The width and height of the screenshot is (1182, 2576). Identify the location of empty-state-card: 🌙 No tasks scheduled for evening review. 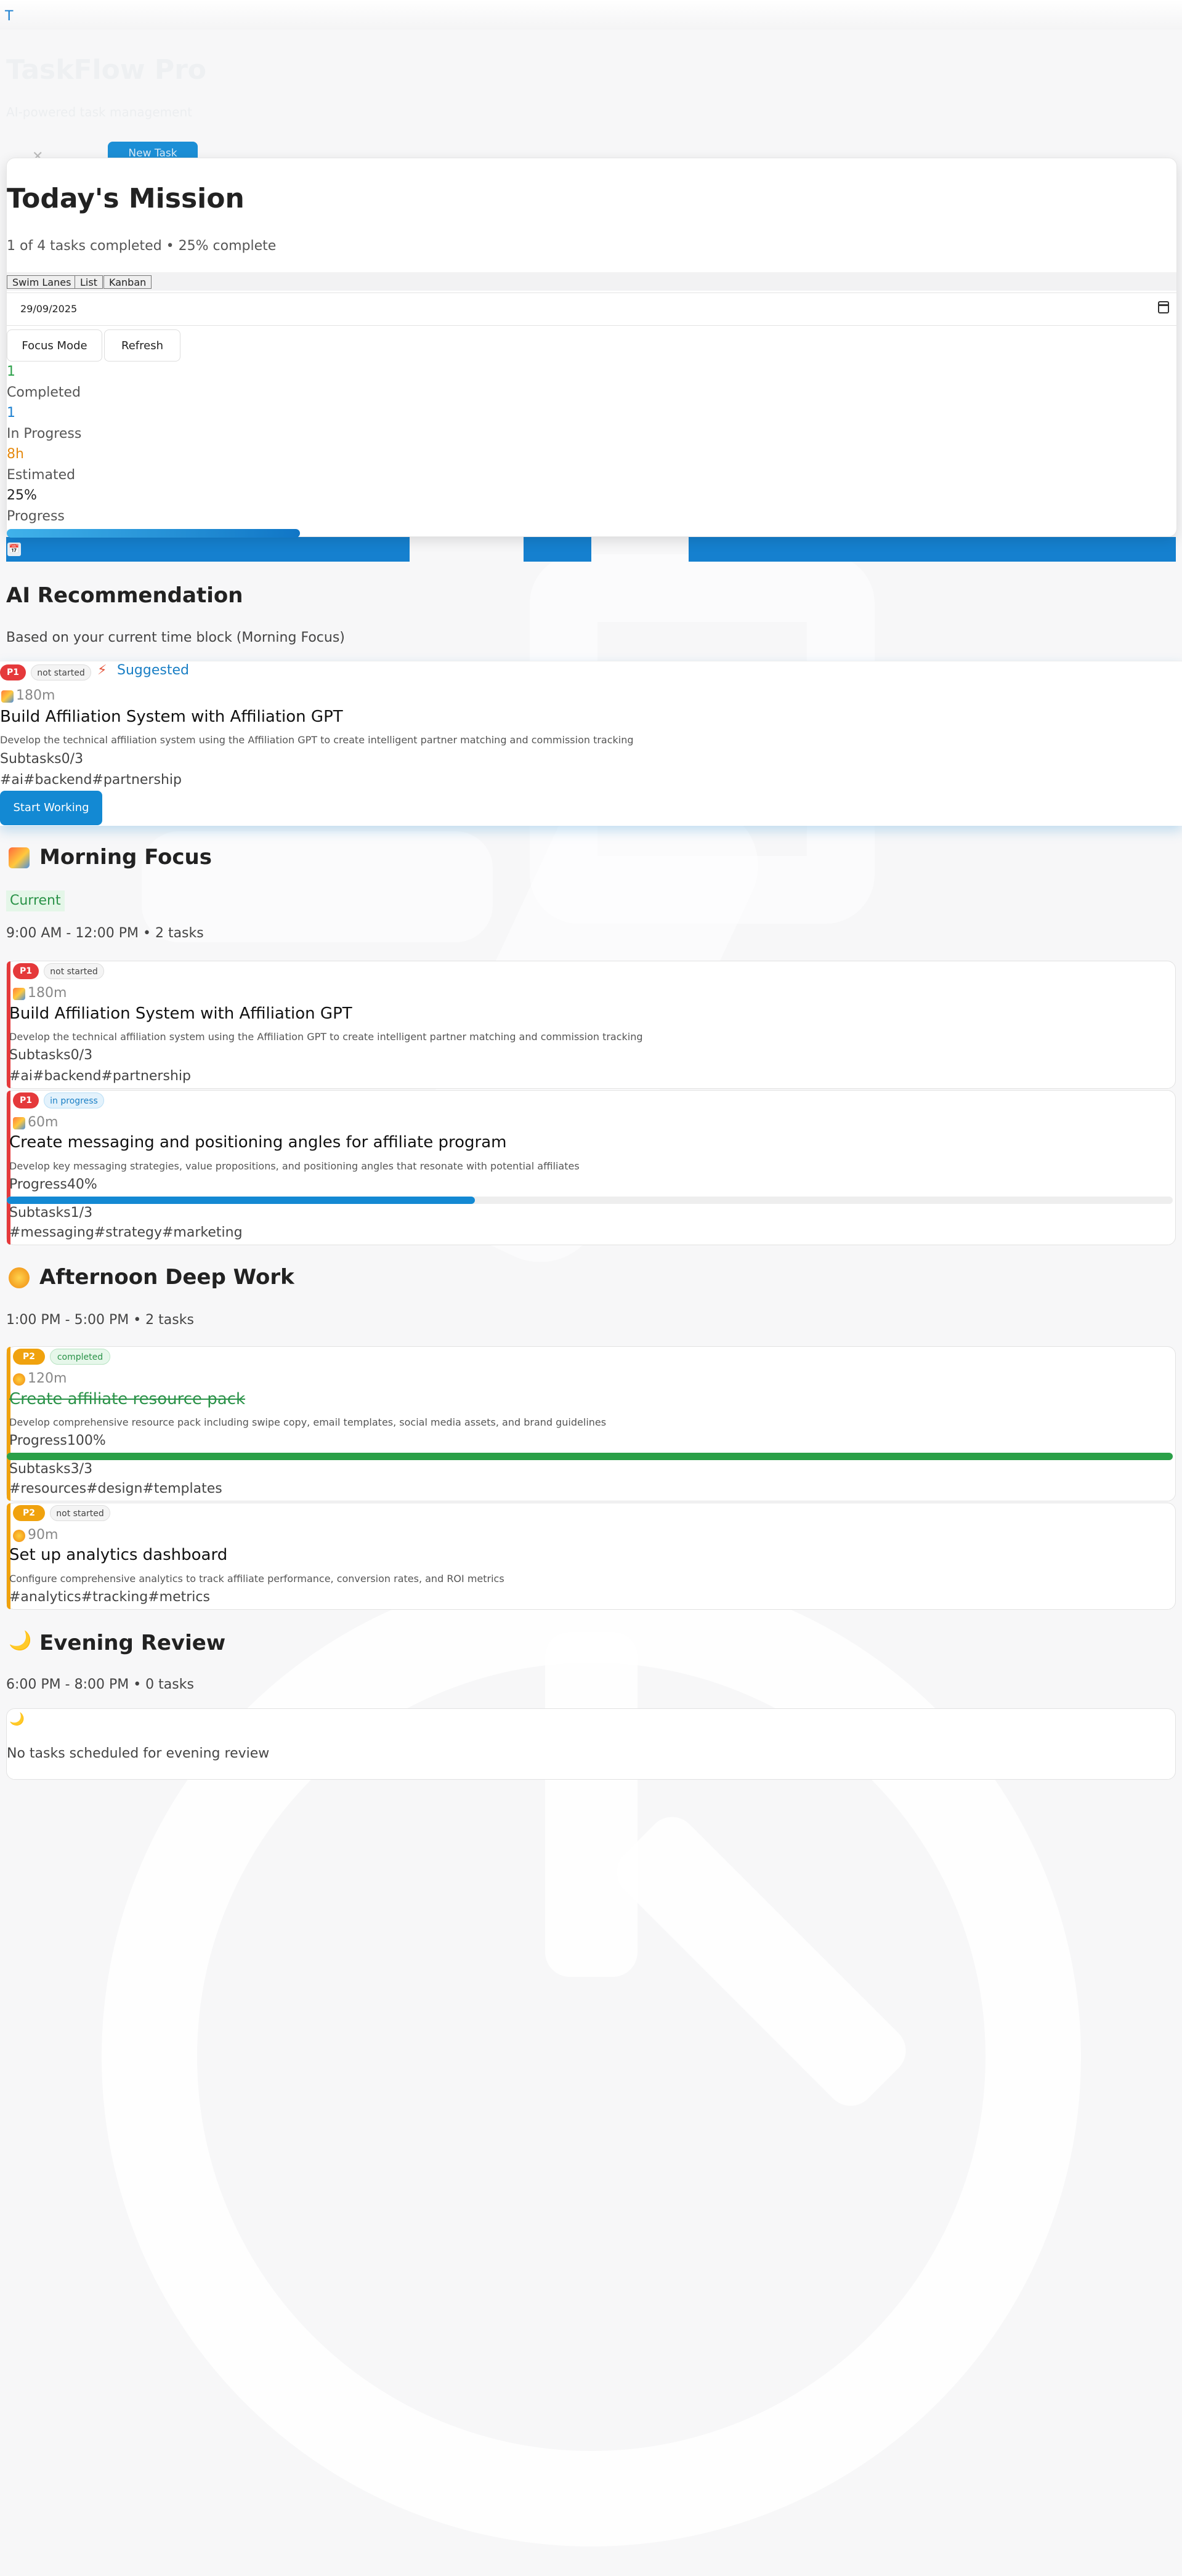
(591, 1744).